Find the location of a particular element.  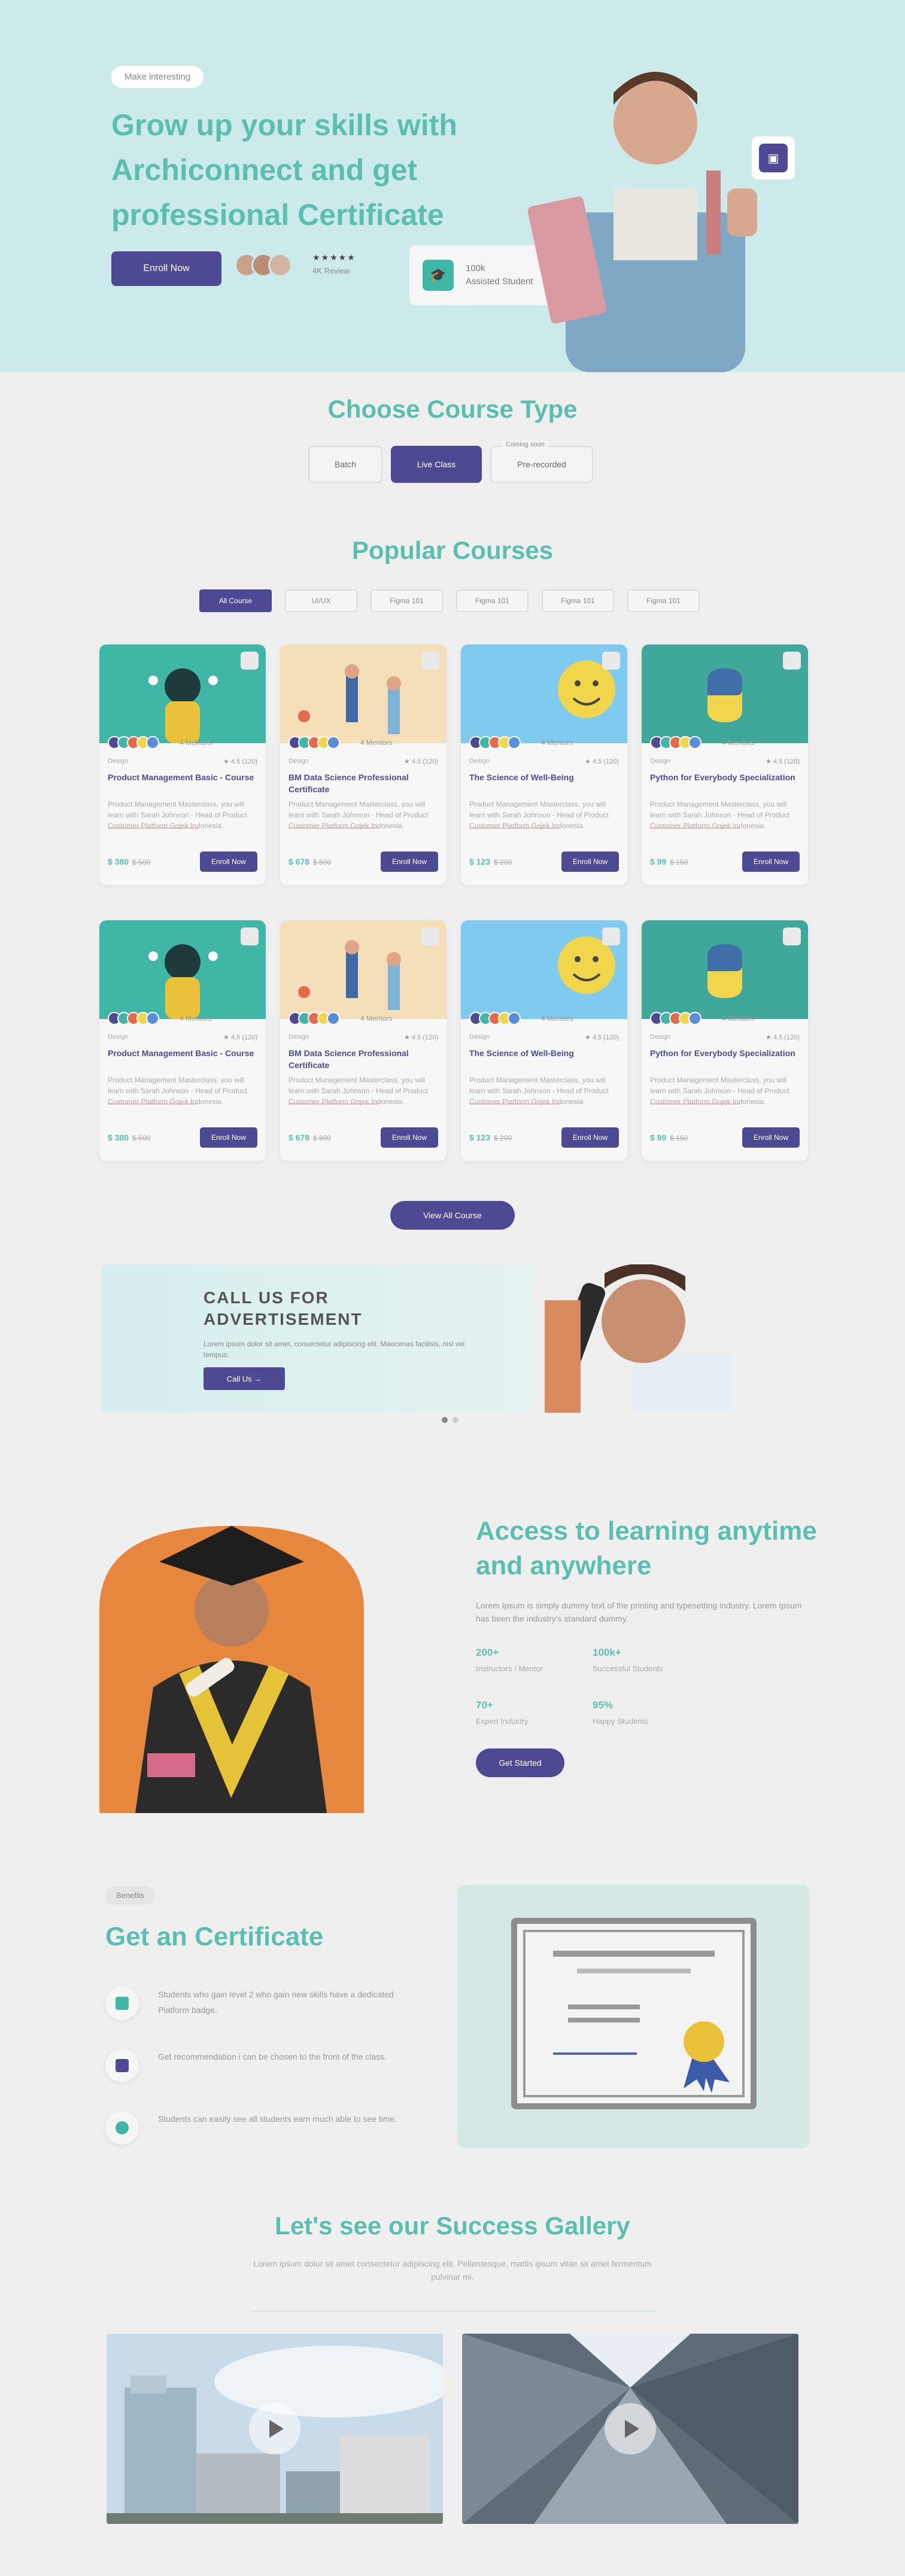

hero-enroll-button: Enroll Now is located at coordinates (166, 268).